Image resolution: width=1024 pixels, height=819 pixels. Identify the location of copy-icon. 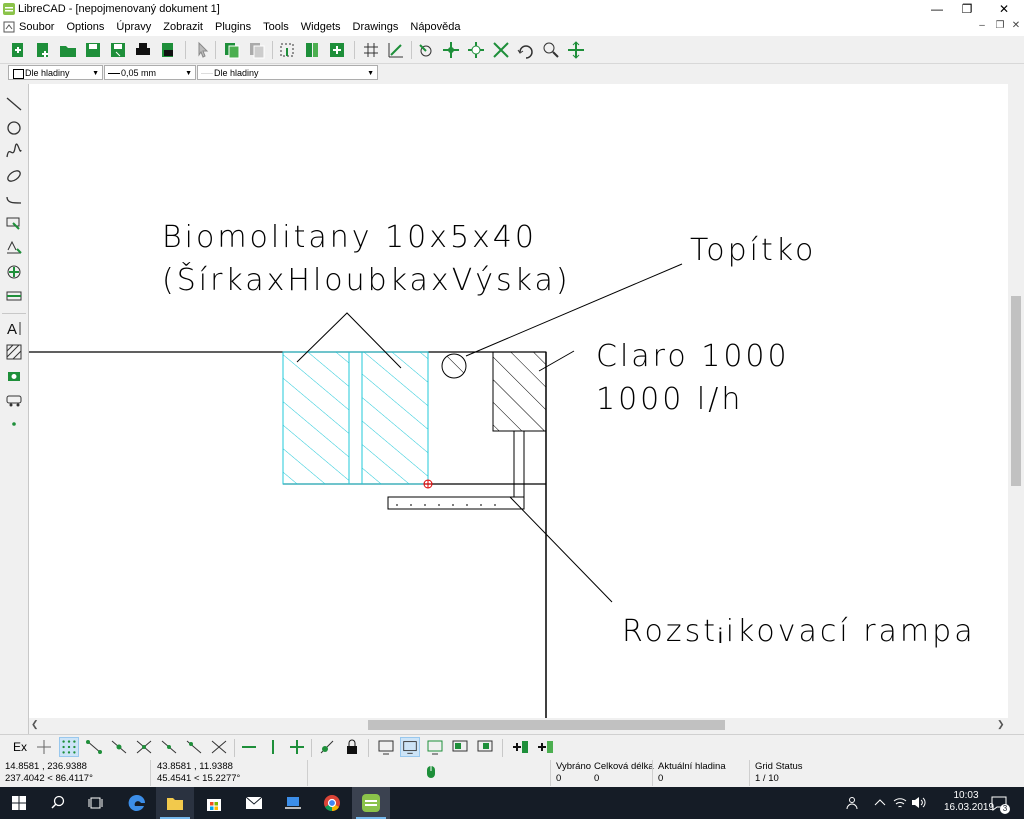
(232, 50).